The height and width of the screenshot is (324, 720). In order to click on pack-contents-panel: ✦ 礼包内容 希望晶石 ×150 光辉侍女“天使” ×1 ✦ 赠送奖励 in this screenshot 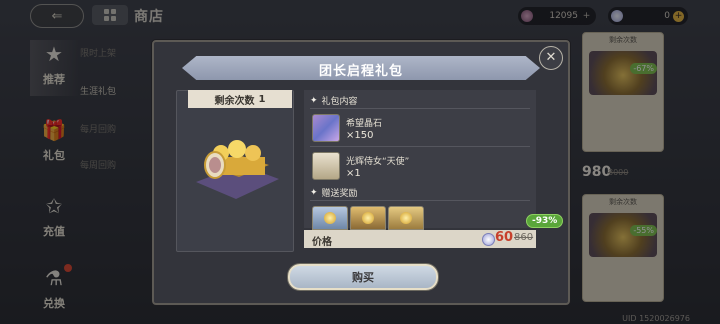, I will do `click(420, 160)`.